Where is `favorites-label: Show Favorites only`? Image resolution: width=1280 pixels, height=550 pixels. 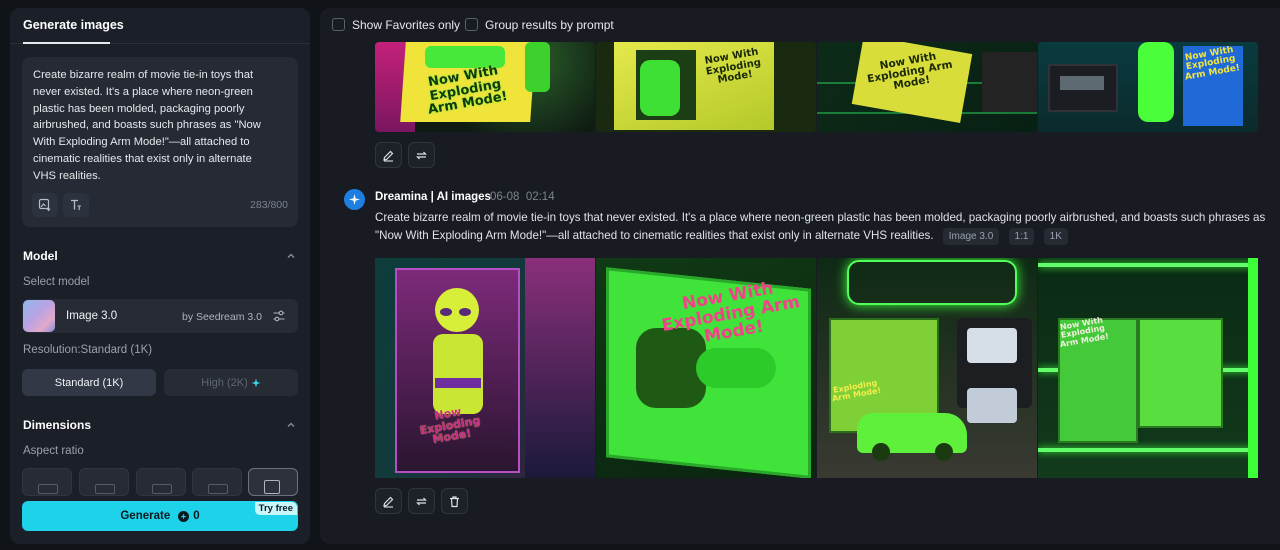 favorites-label: Show Favorites only is located at coordinates (406, 25).